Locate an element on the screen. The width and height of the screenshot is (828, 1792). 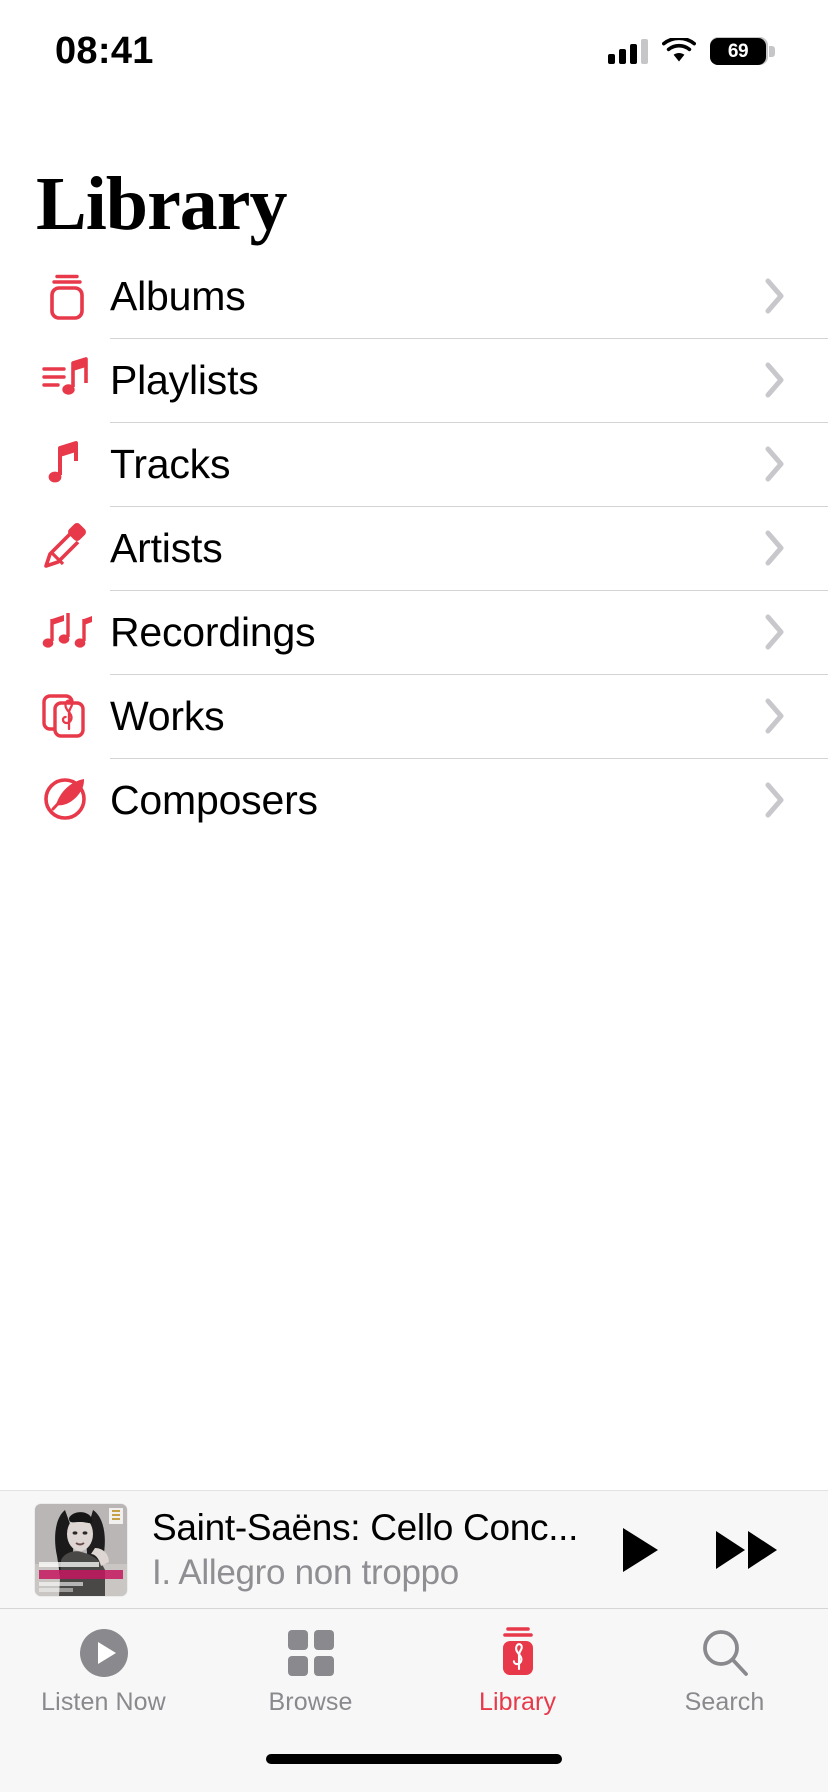
tab-search: Search is located at coordinates (724, 1670).